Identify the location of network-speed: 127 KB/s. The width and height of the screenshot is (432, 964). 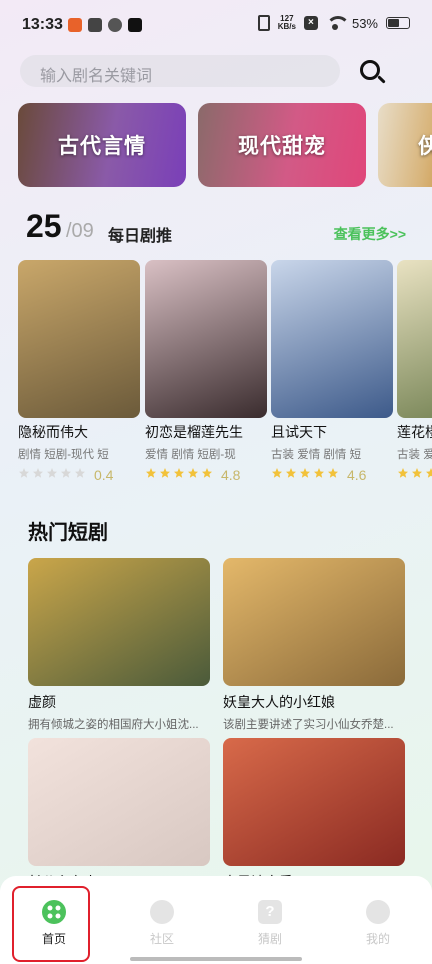
(287, 23).